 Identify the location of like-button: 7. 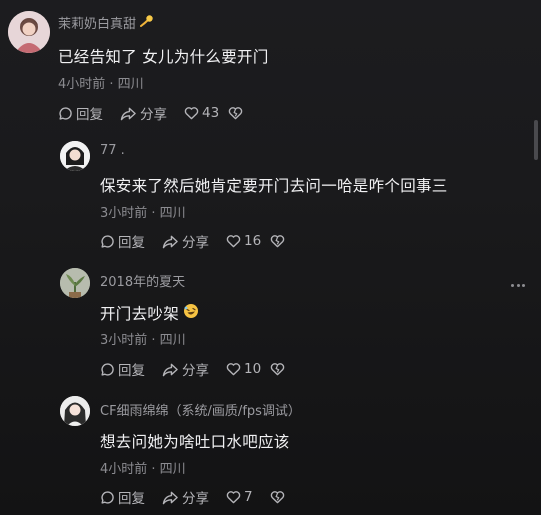
(248, 497).